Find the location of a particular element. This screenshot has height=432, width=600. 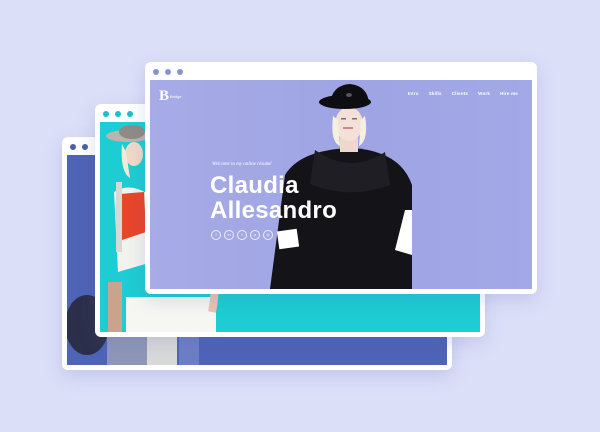

hero-name-last: Allesandro is located at coordinates (274, 210).